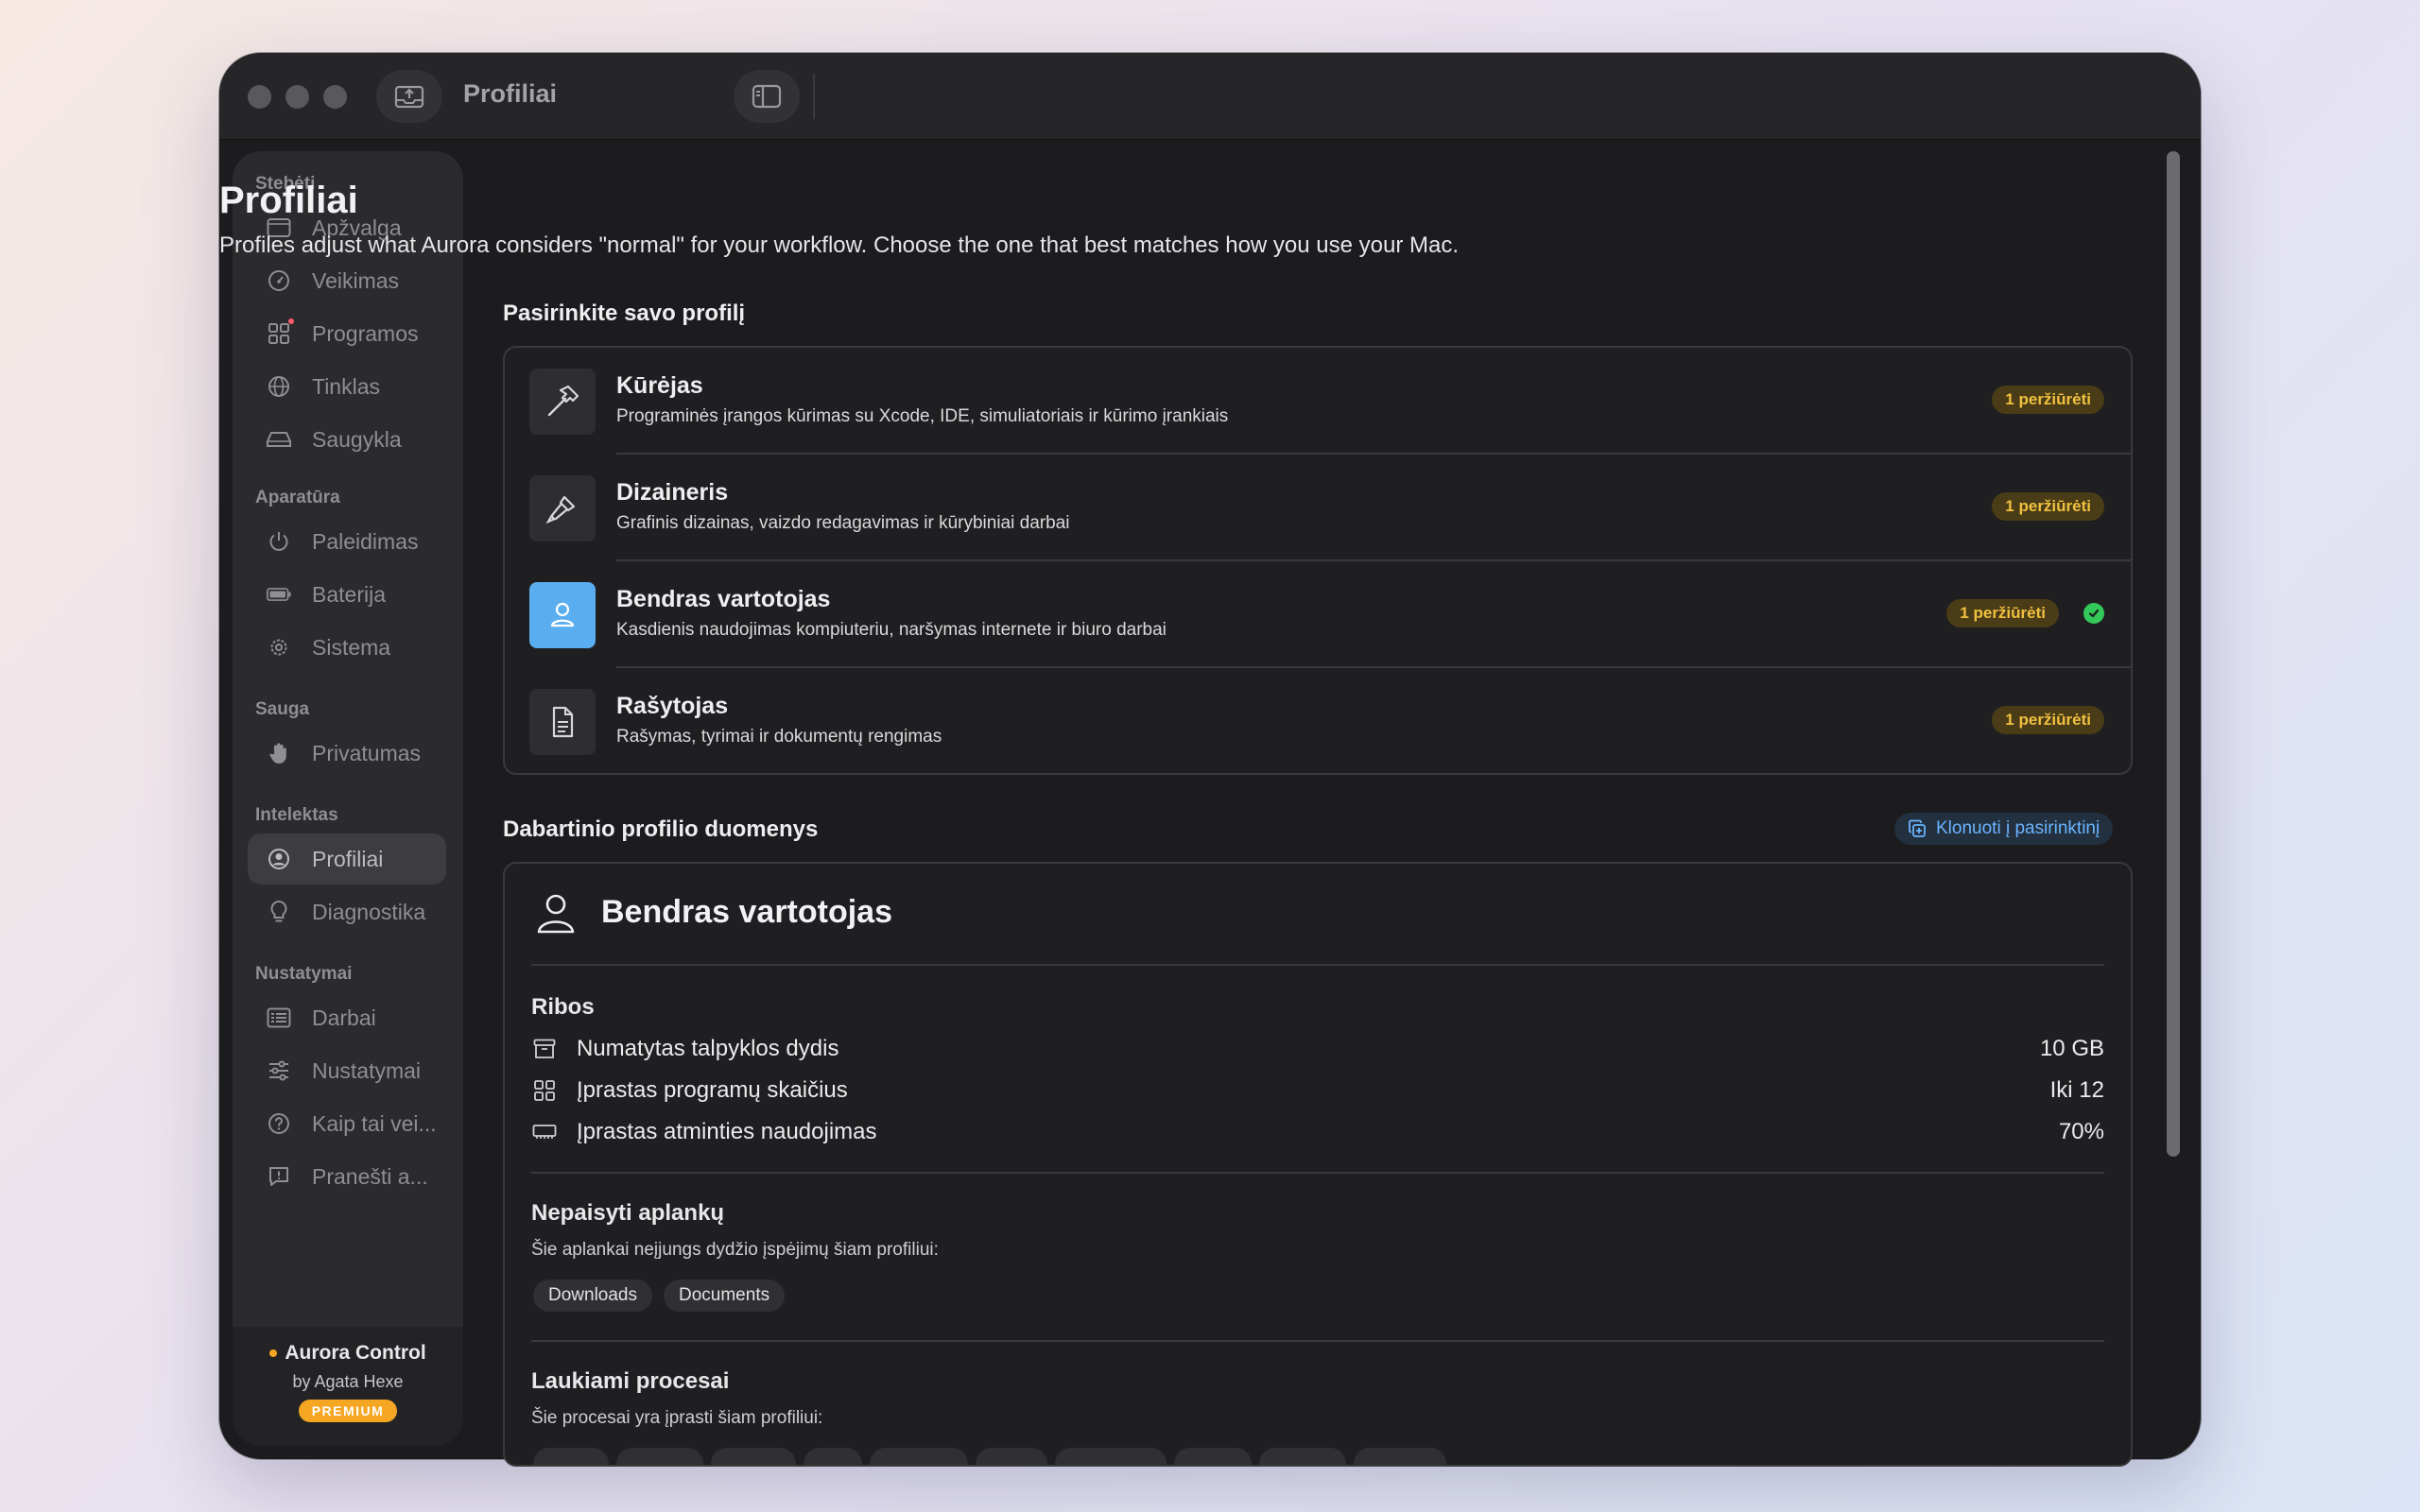  What do you see at coordinates (279, 386) in the screenshot?
I see `globe-icon` at bounding box center [279, 386].